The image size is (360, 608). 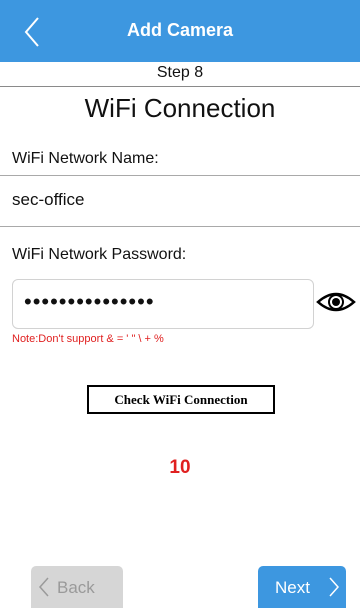 I want to click on check-wifi-button: Check WiFi Connection, so click(x=181, y=399).